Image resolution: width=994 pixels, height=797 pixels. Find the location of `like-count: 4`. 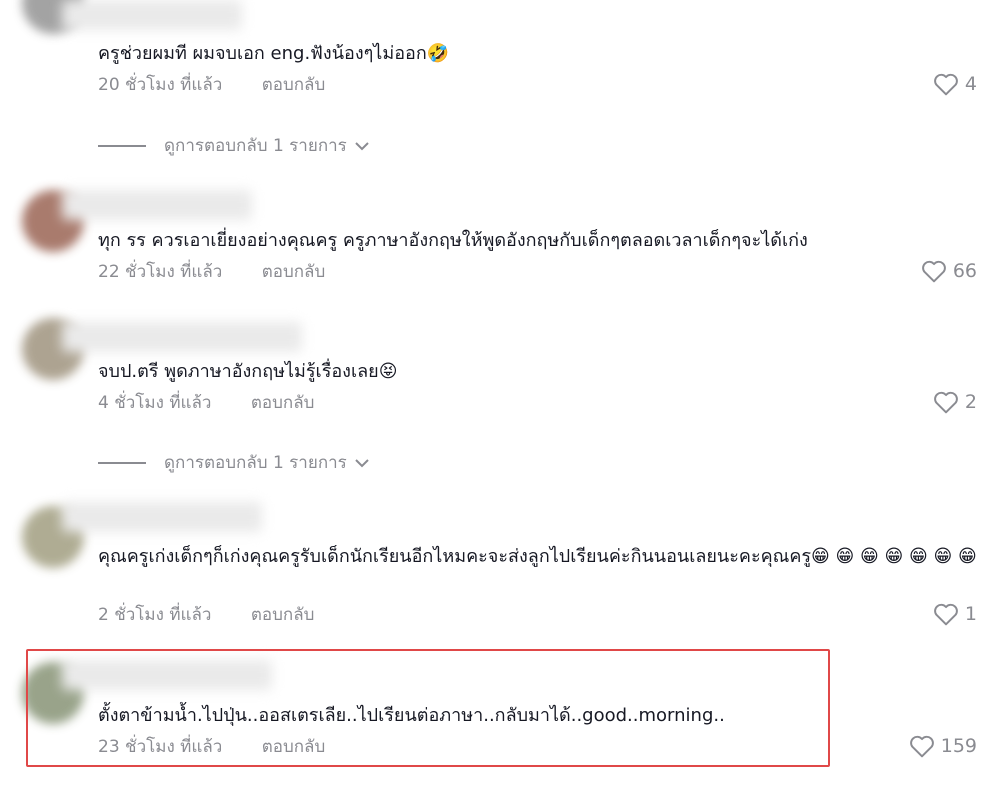

like-count: 4 is located at coordinates (970, 84).